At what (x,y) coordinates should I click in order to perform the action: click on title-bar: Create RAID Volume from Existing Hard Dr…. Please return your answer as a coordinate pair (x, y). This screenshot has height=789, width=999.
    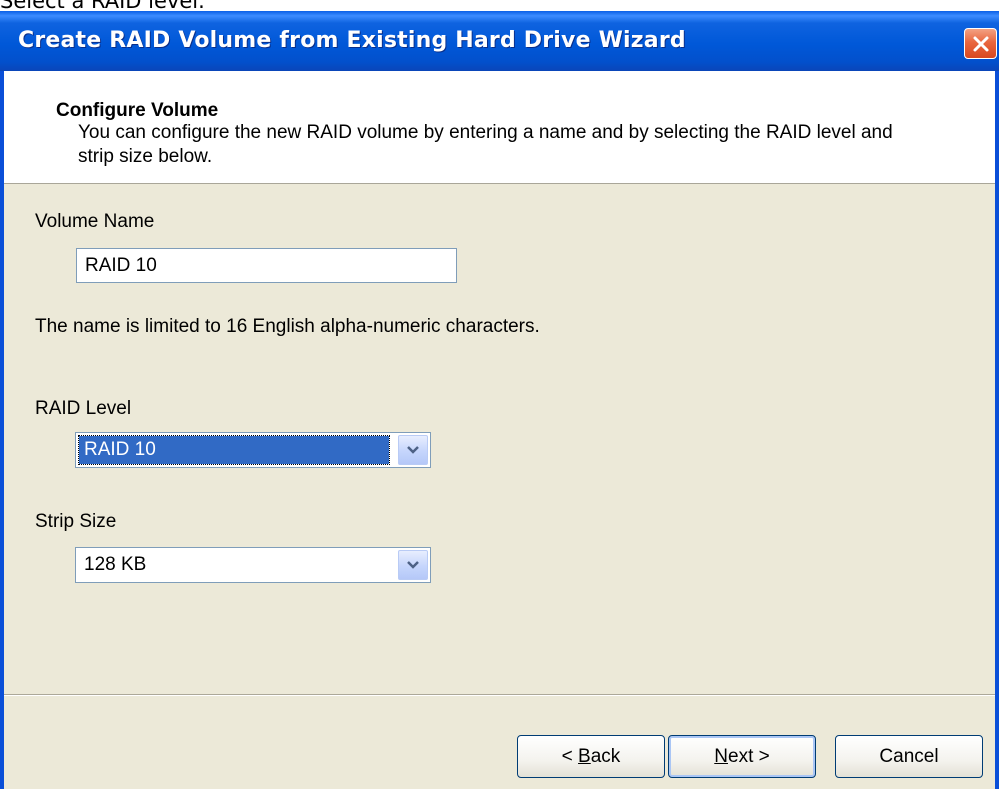
    Looking at the image, I should click on (499, 41).